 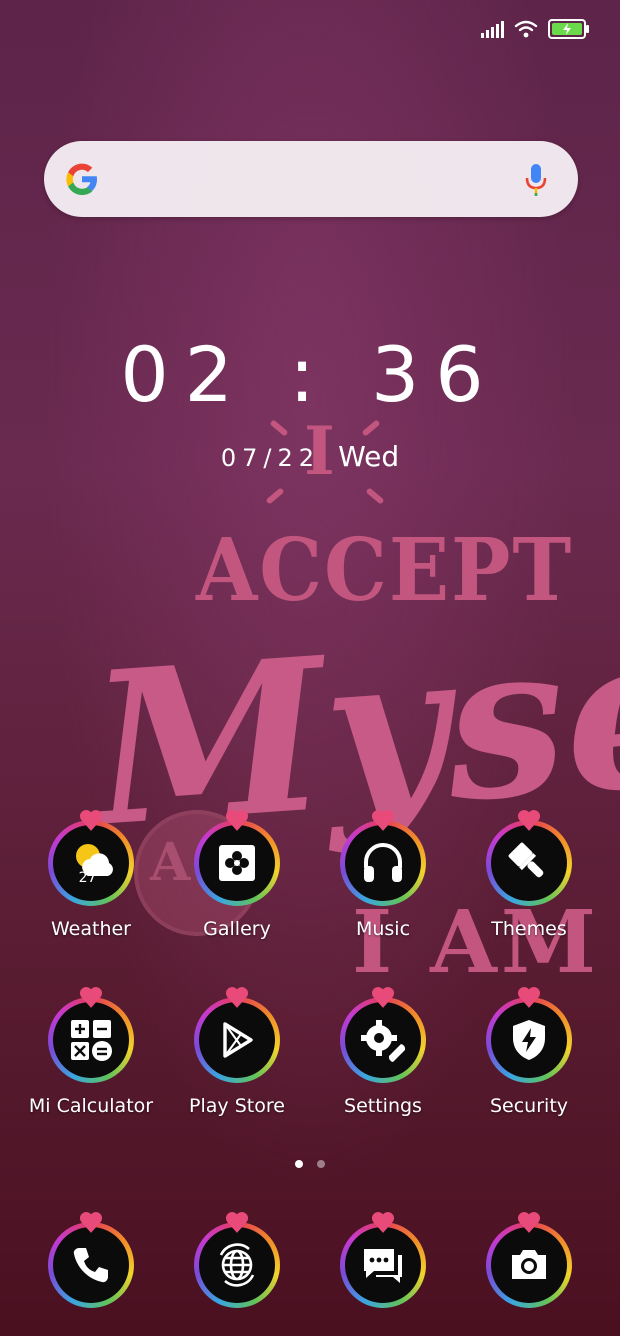 I want to click on app-label: Weather, so click(x=91, y=929).